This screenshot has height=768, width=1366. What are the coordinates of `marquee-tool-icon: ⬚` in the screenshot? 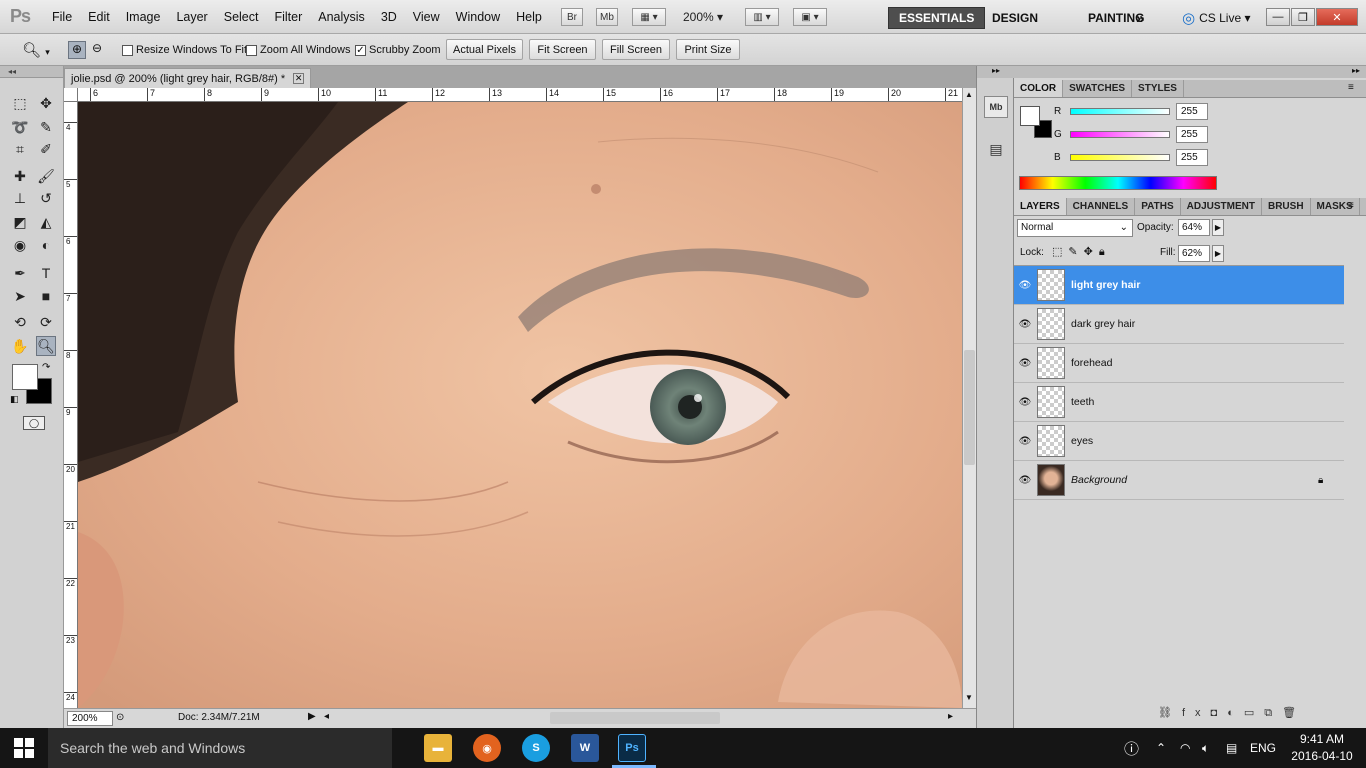 It's located at (20, 103).